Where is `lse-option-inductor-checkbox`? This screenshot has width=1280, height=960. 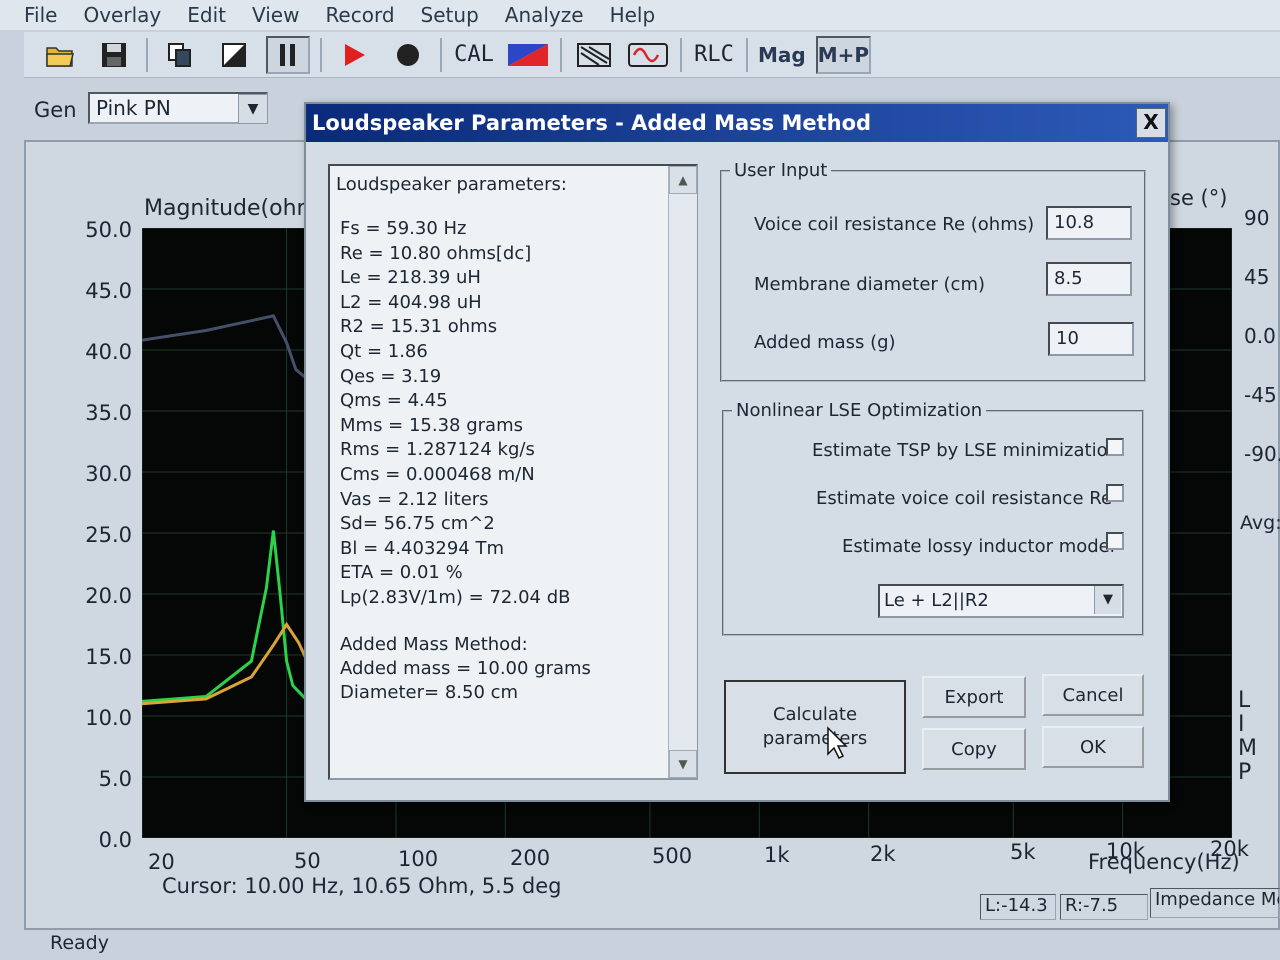
lse-option-inductor-checkbox is located at coordinates (1115, 541).